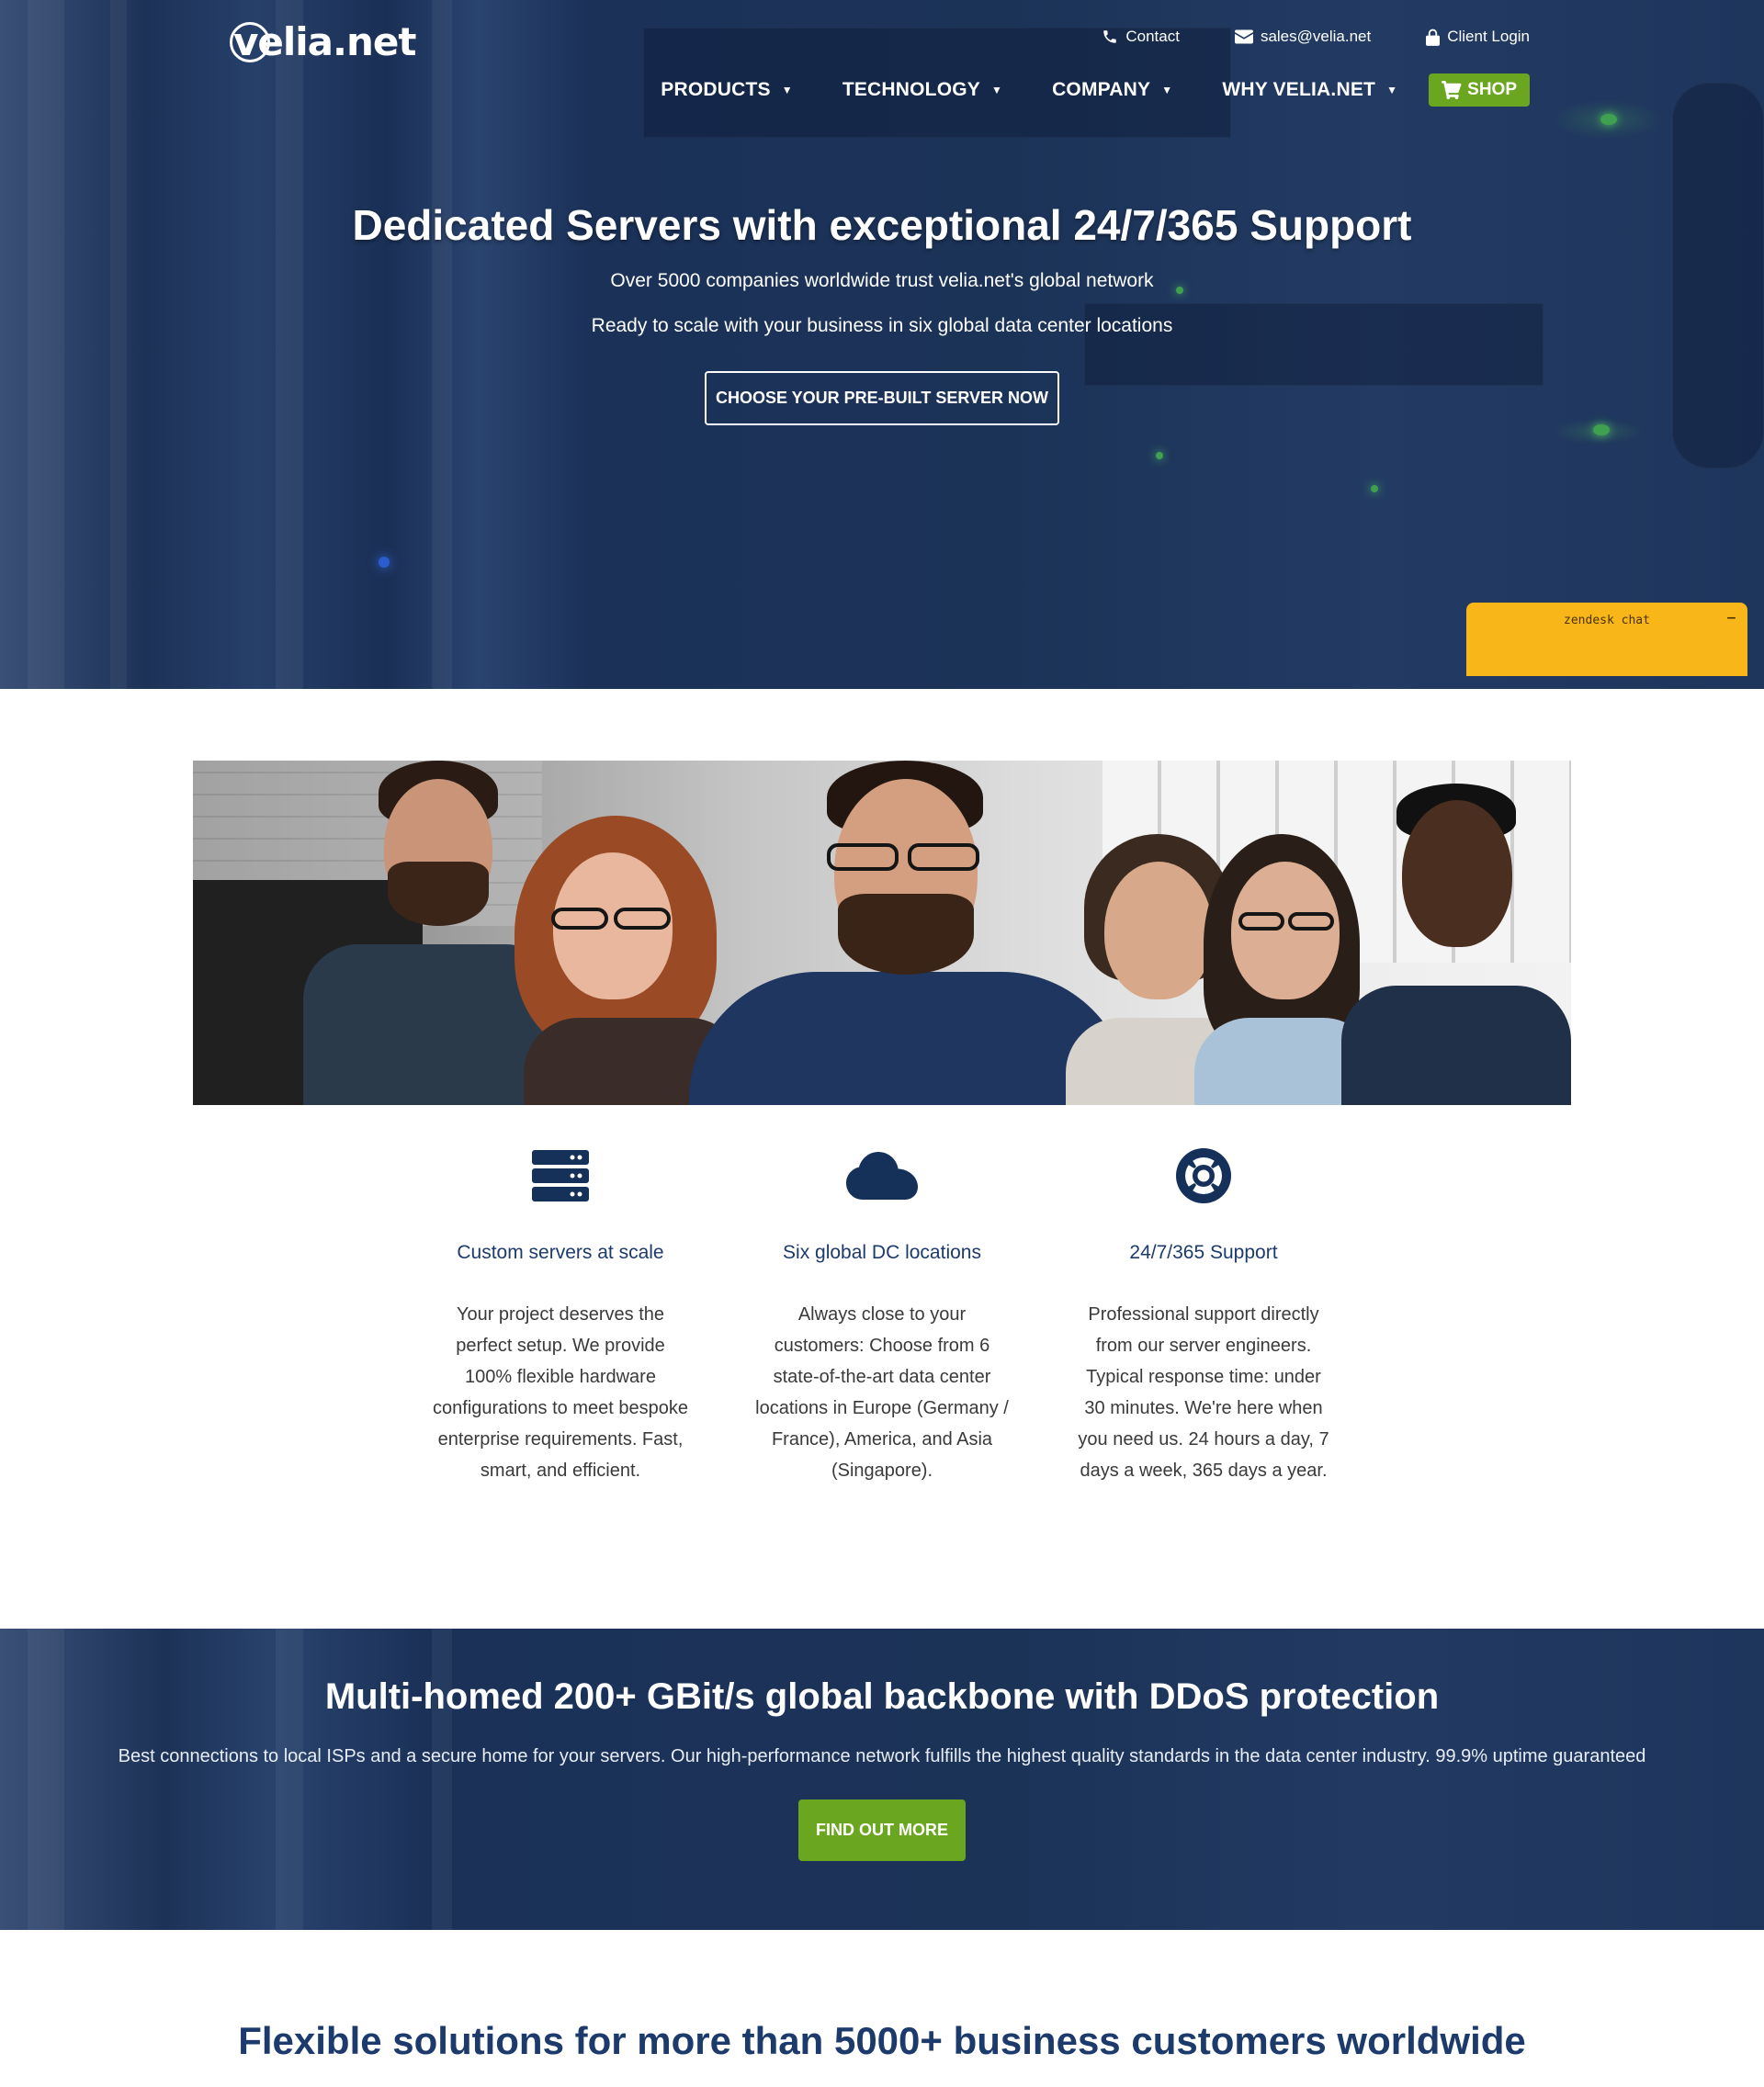 This screenshot has width=1764, height=2087. What do you see at coordinates (1731, 617) in the screenshot?
I see `minimize-icon: –` at bounding box center [1731, 617].